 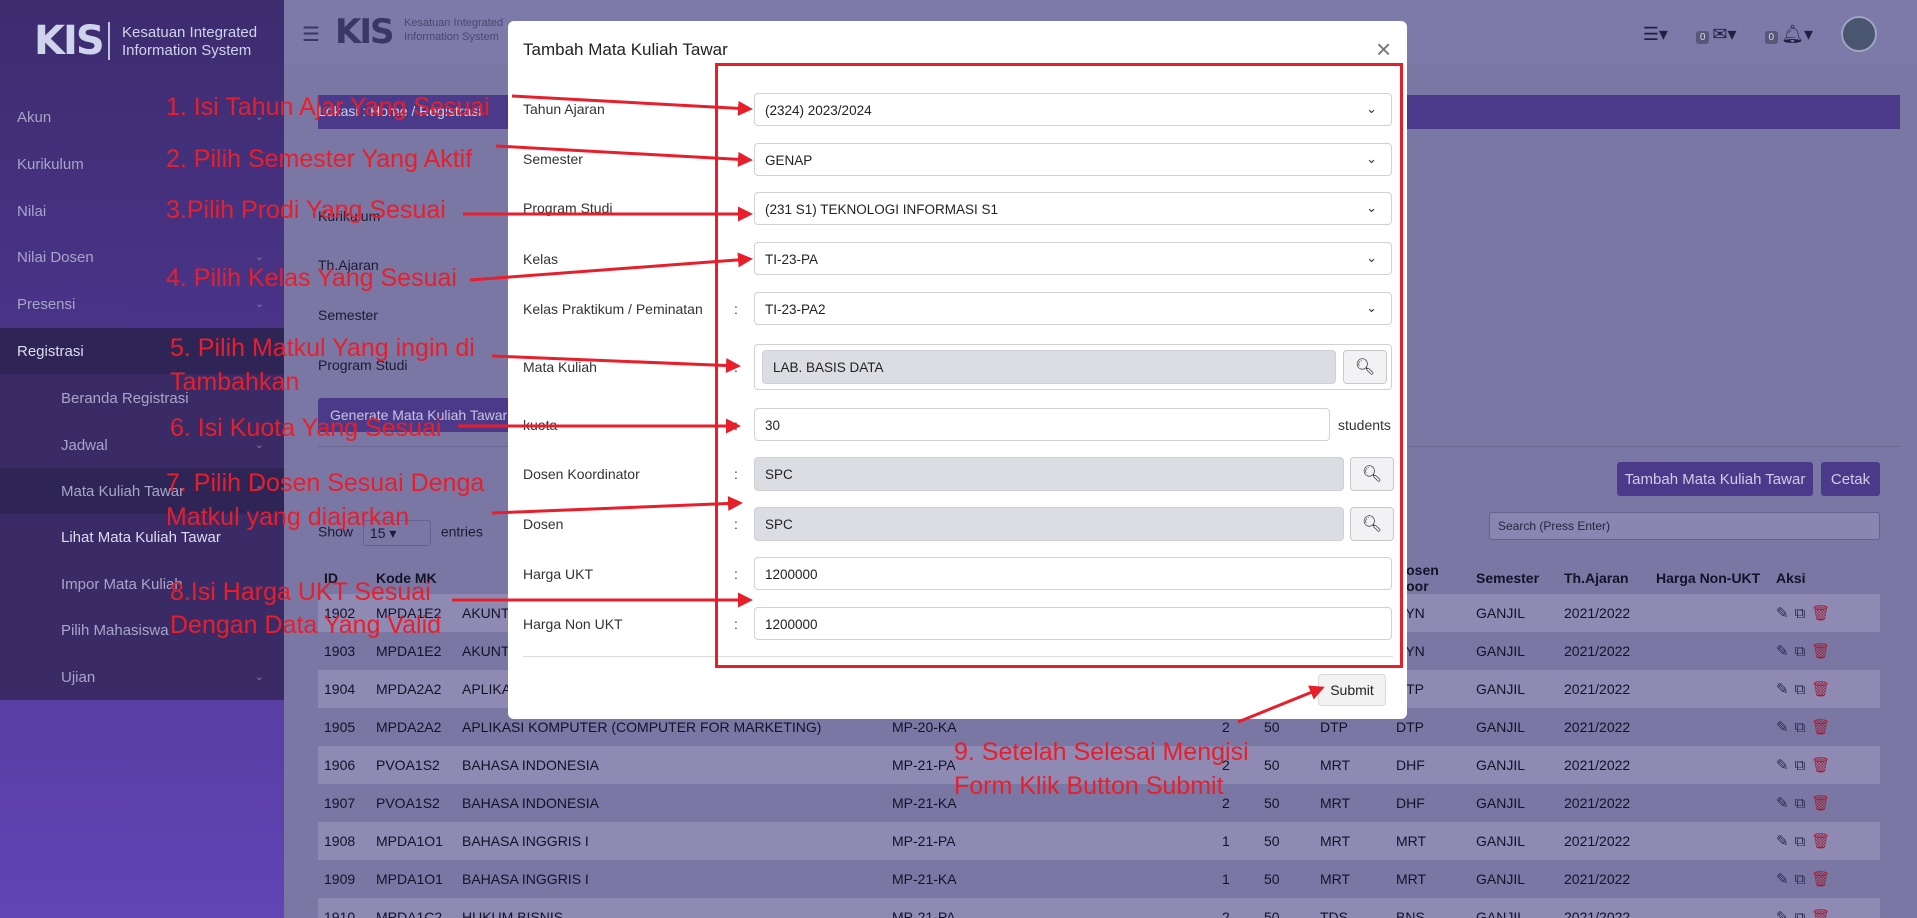 What do you see at coordinates (319, 159) in the screenshot?
I see `annotation-step-2: 2. Pilih Semester Yang Aktif` at bounding box center [319, 159].